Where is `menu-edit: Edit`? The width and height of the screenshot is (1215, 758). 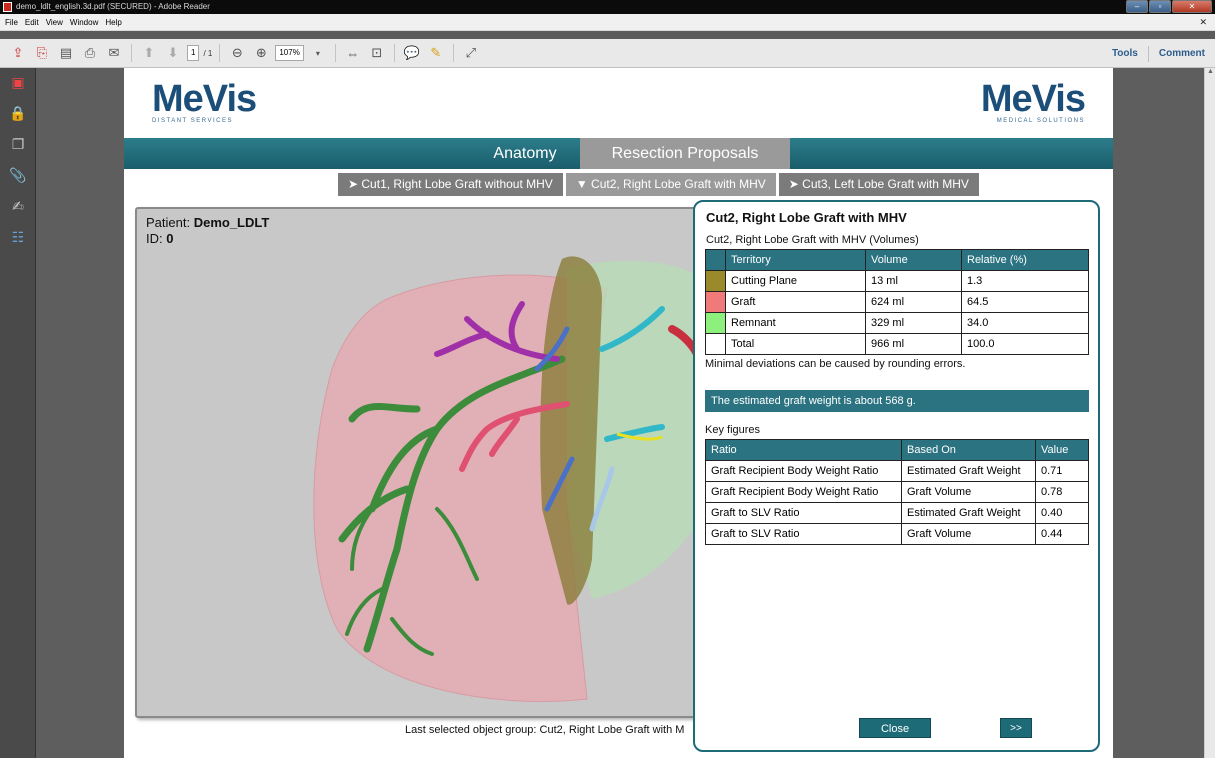 menu-edit: Edit is located at coordinates (32, 22).